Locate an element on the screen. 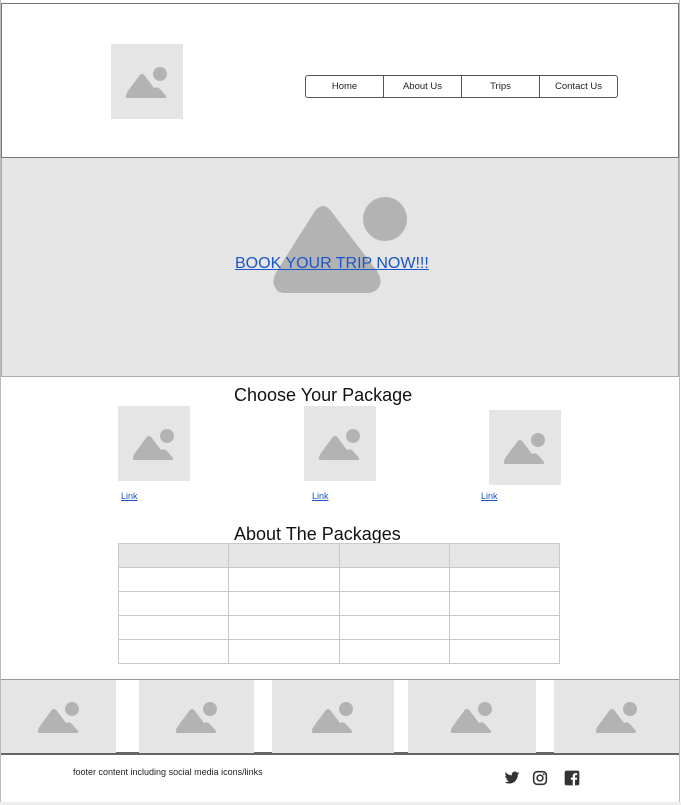  facebook-icon is located at coordinates (572, 778).